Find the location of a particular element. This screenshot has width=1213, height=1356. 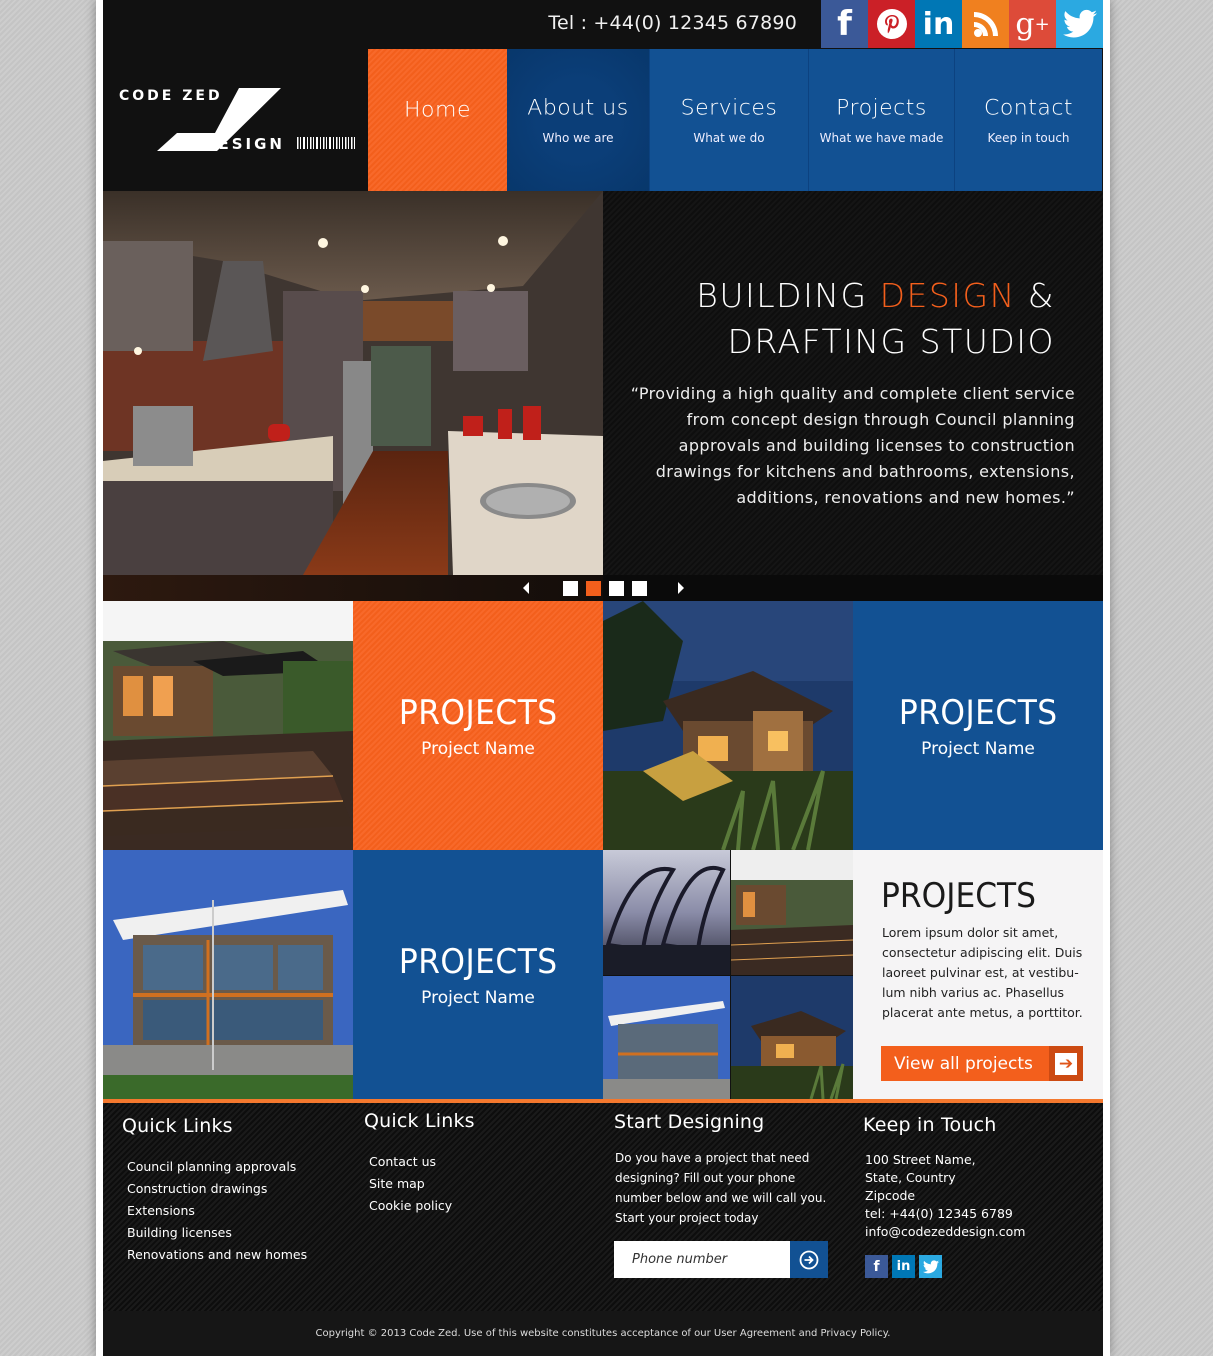

prev-slide-arrow-icon is located at coordinates (526, 588).